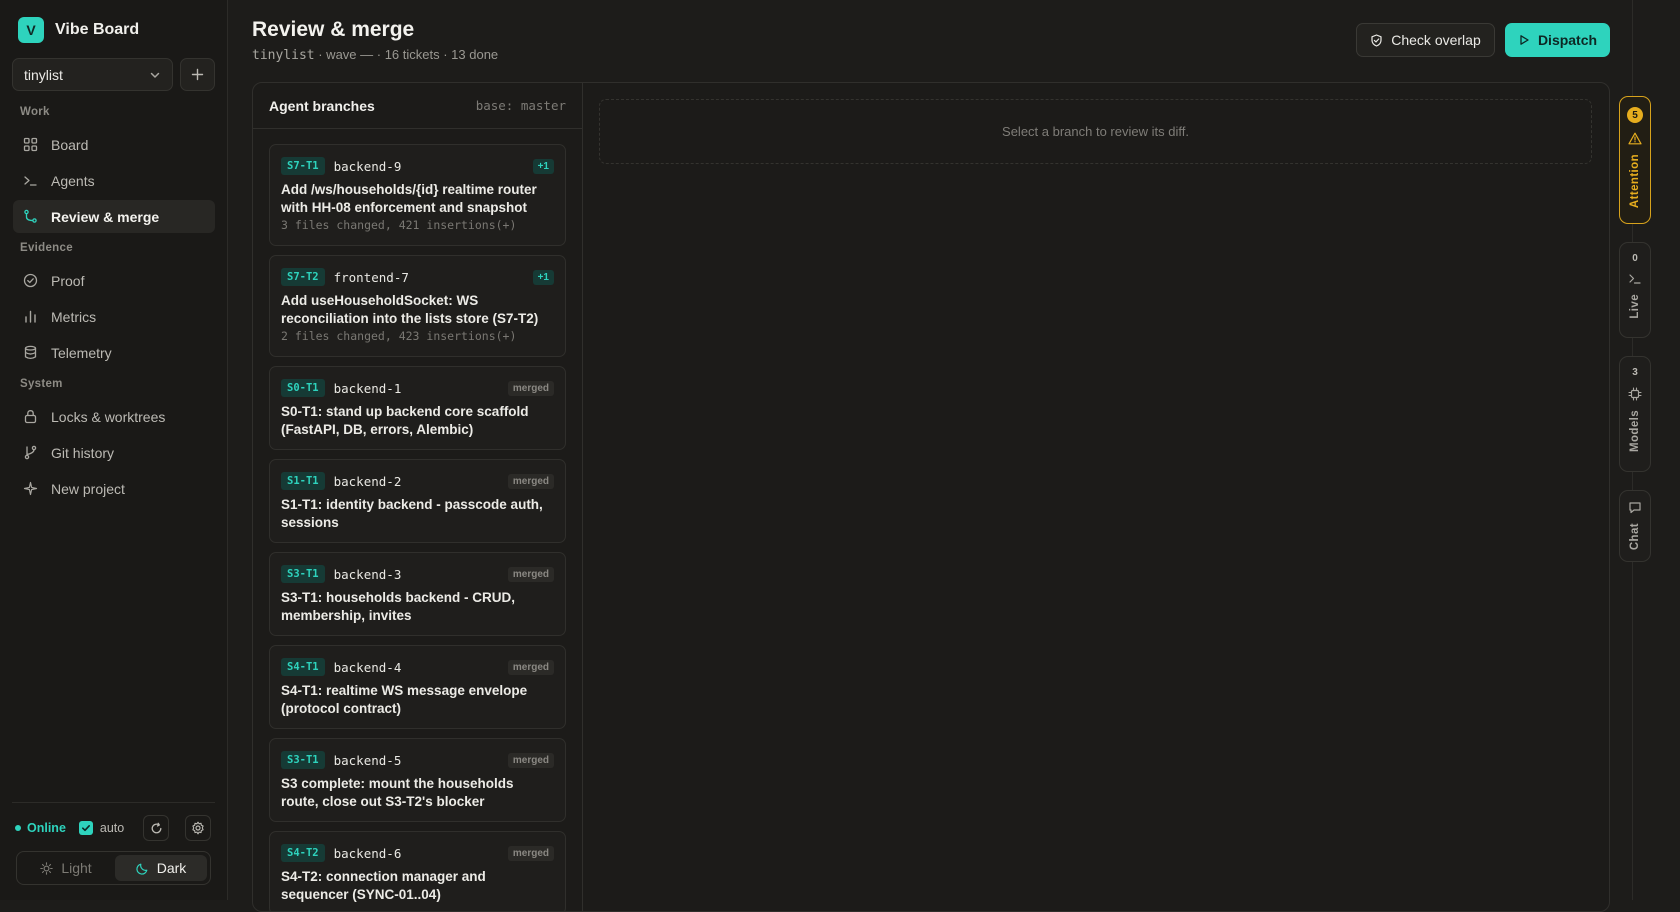  Describe the element at coordinates (303, 166) in the screenshot. I see `ticket-tag: S7‐T1` at that location.